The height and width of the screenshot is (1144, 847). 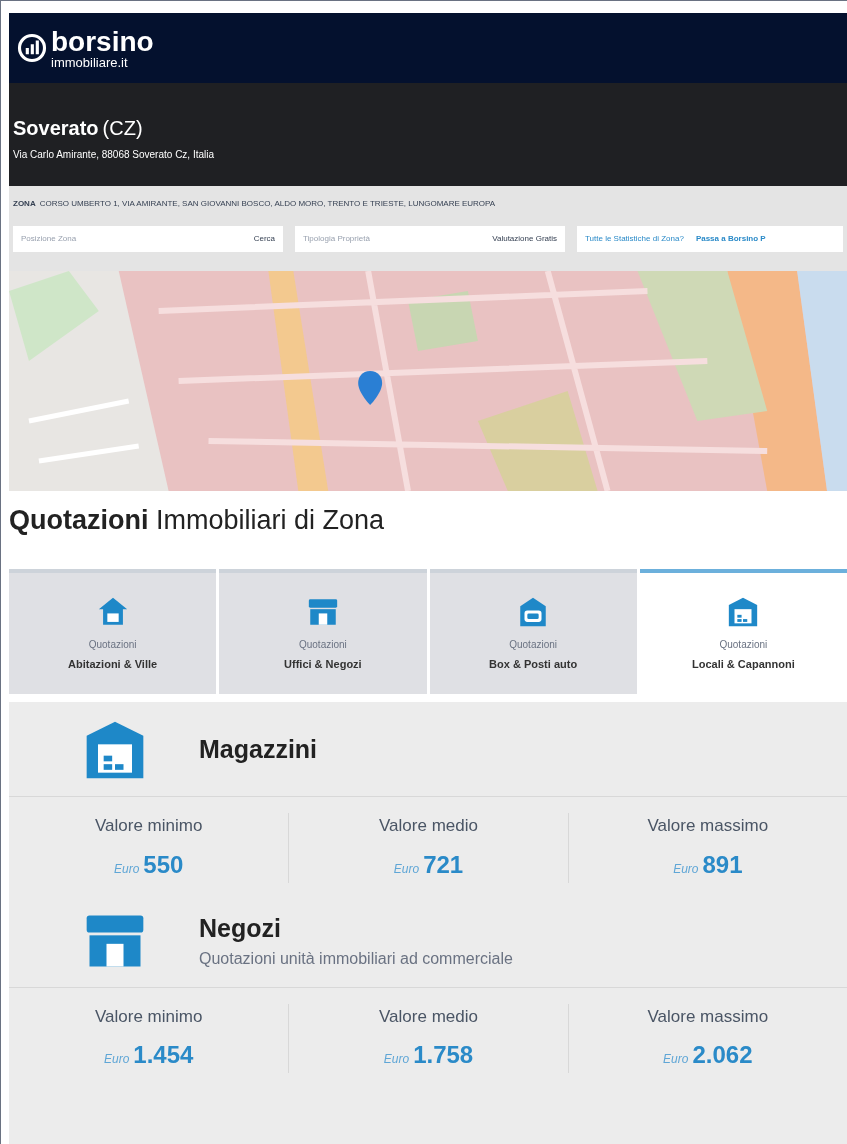 What do you see at coordinates (122, 128) in the screenshot?
I see `province-code: (CZ)` at bounding box center [122, 128].